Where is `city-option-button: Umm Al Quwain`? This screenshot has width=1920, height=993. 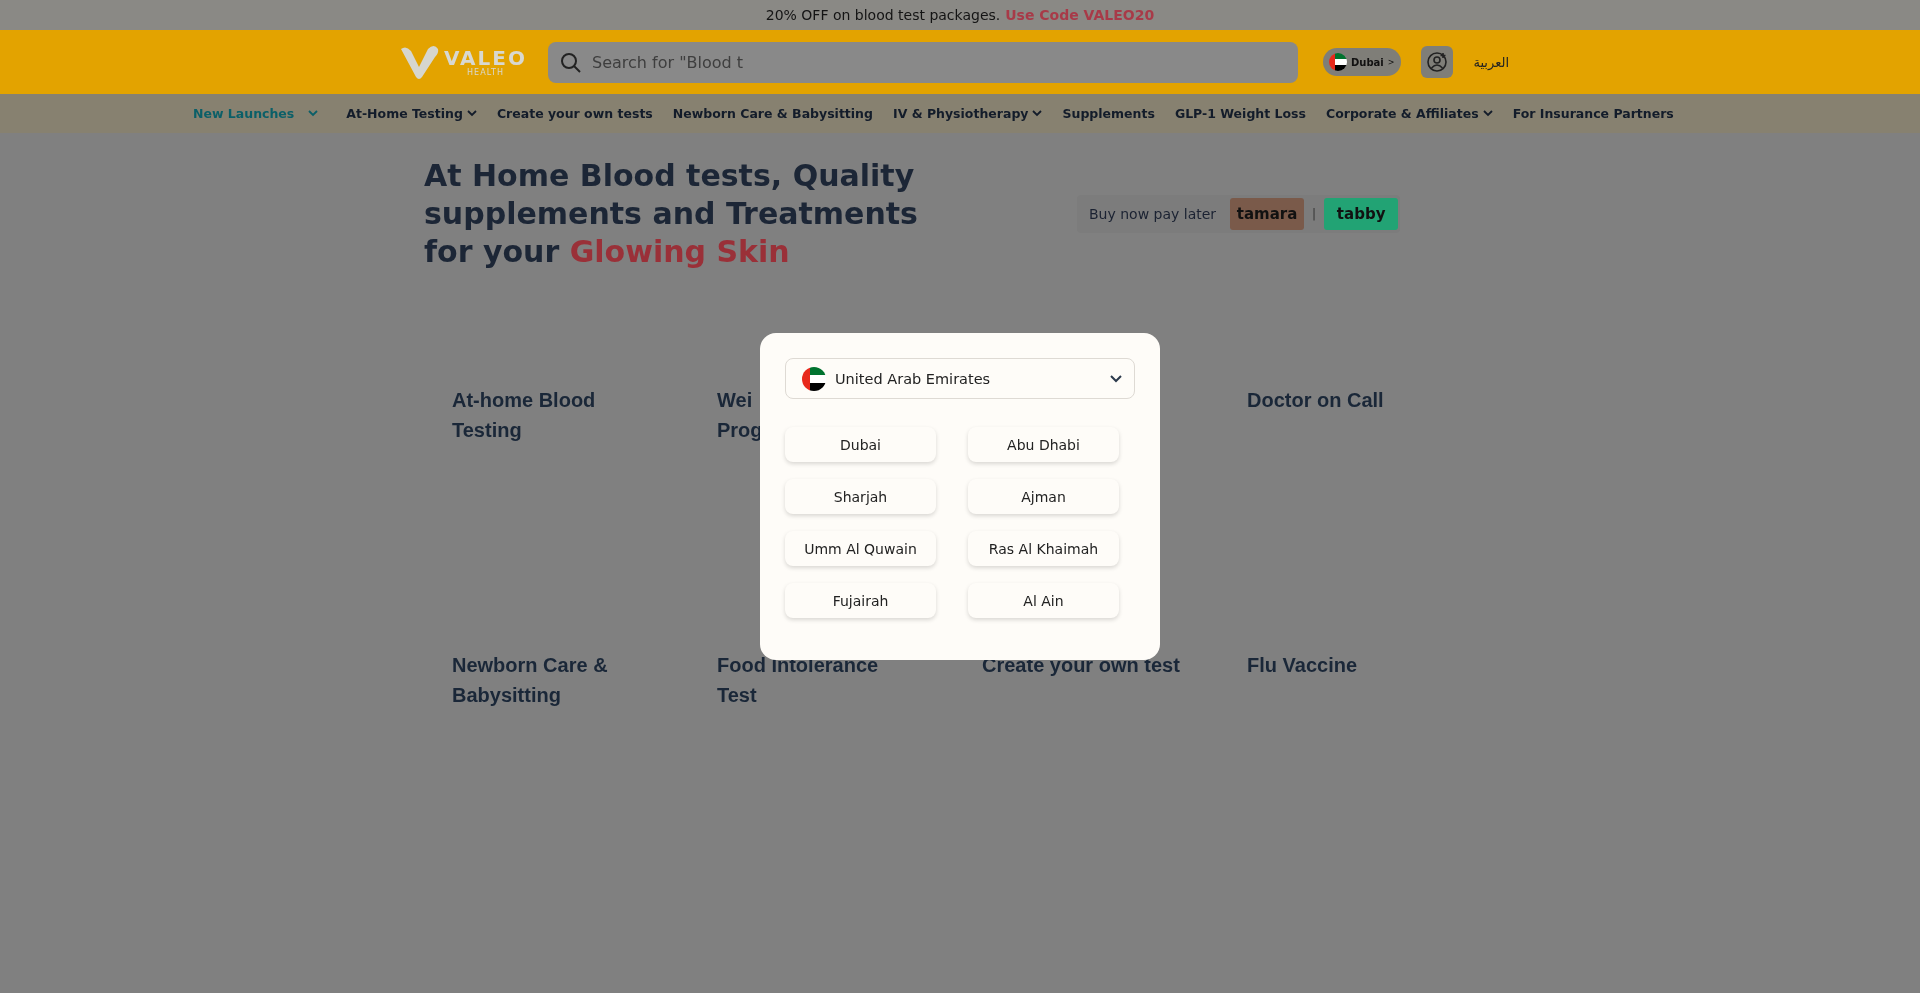 city-option-button: Umm Al Quwain is located at coordinates (860, 548).